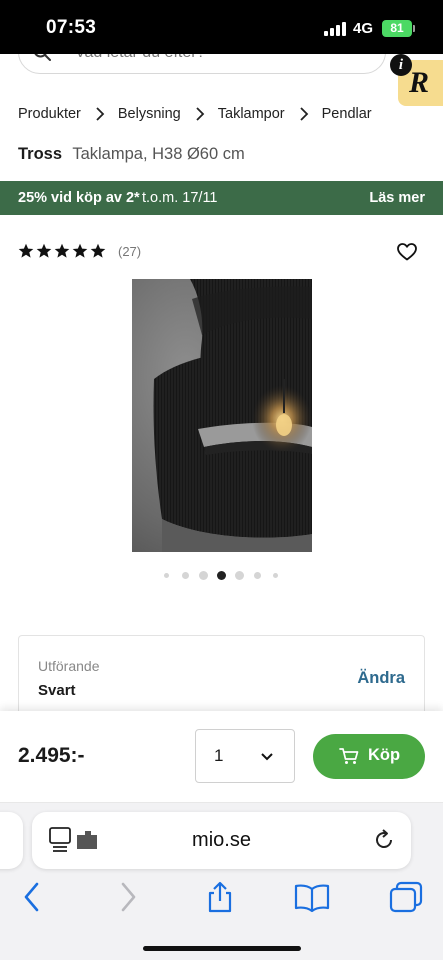  Describe the element at coordinates (221, 27) in the screenshot. I see `status-bar: 07:53 4G 81` at that location.